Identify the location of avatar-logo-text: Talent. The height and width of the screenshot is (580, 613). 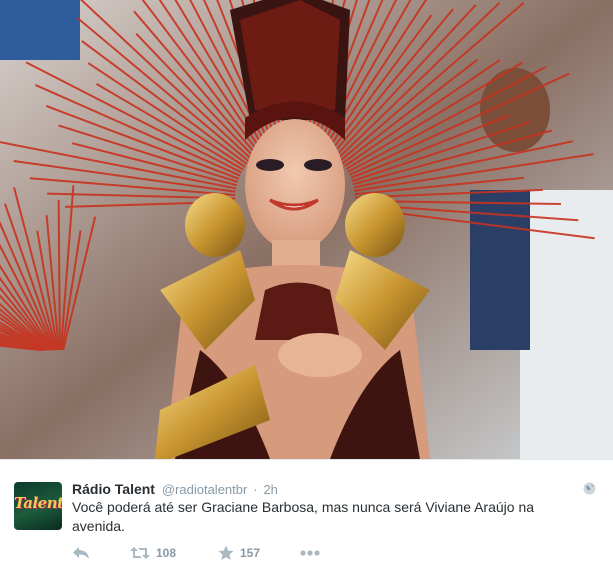
(38, 503).